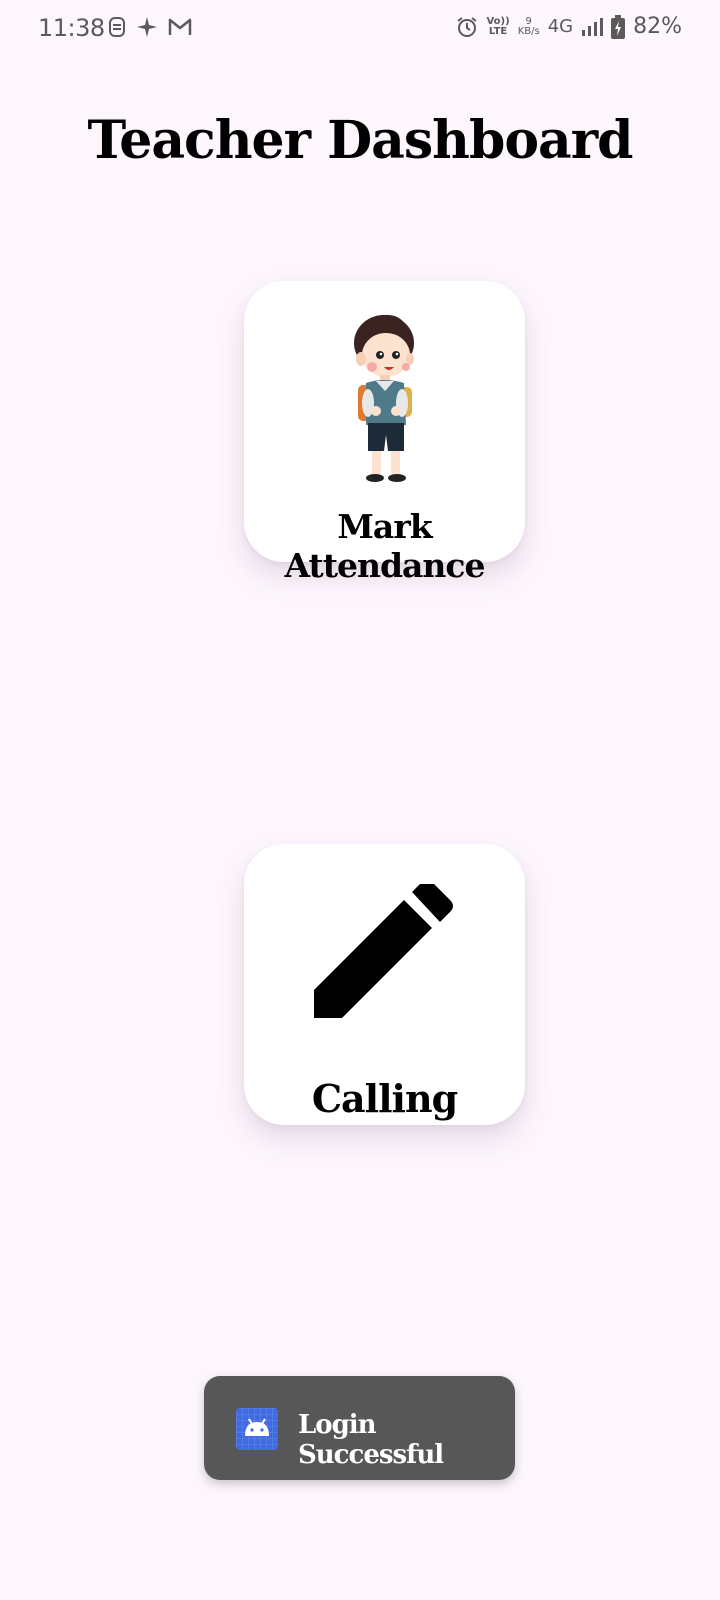 The height and width of the screenshot is (1600, 720). Describe the element at coordinates (592, 27) in the screenshot. I see `signal-icon` at that location.